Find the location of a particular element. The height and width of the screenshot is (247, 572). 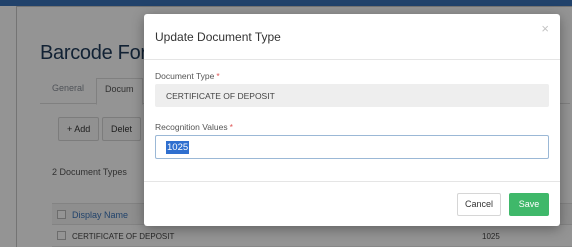

document-type-label: Document Type * is located at coordinates (187, 76).